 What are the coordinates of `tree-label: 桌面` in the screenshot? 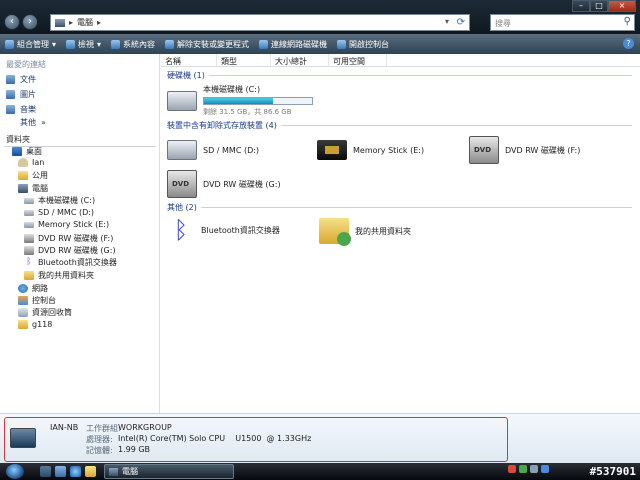 It's located at (34, 151).